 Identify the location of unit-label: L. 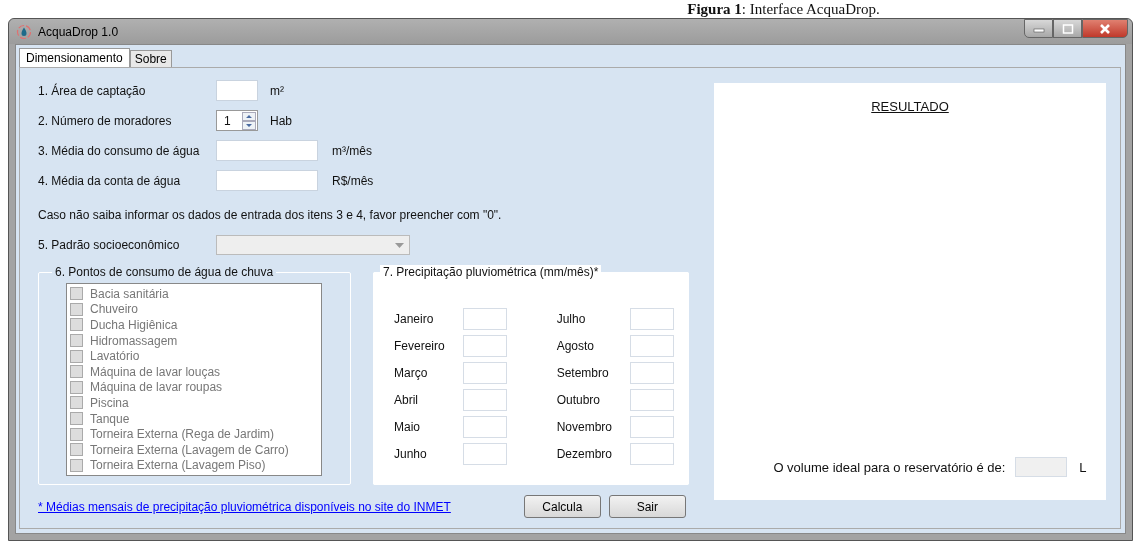
(1083, 467).